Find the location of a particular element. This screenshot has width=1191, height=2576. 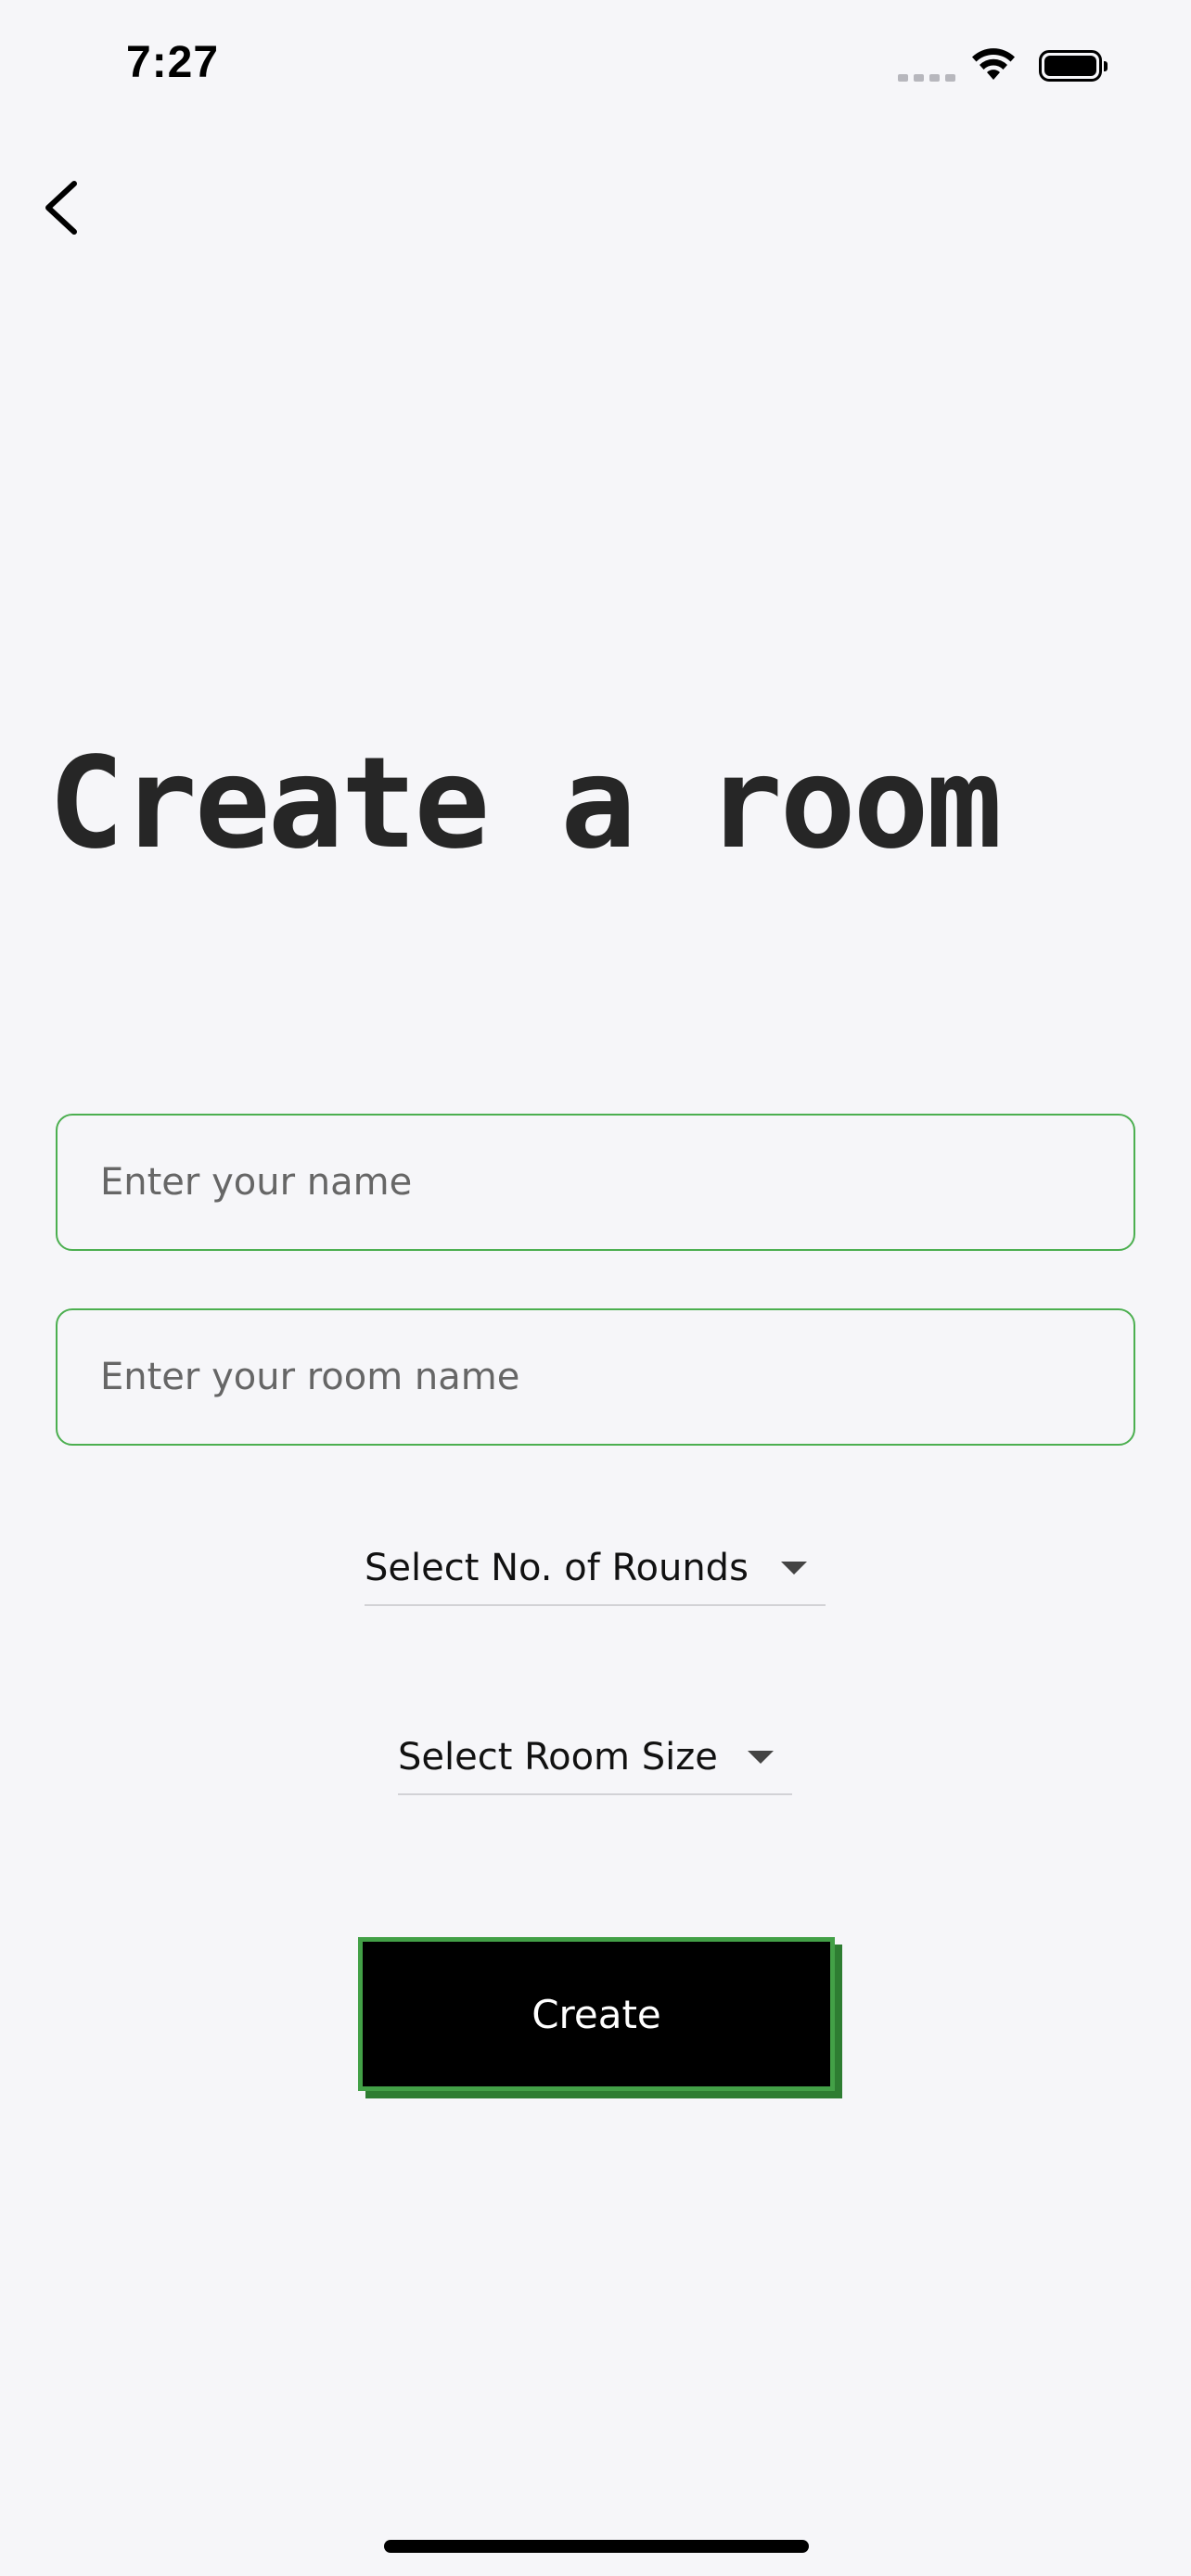

back-button is located at coordinates (61, 208).